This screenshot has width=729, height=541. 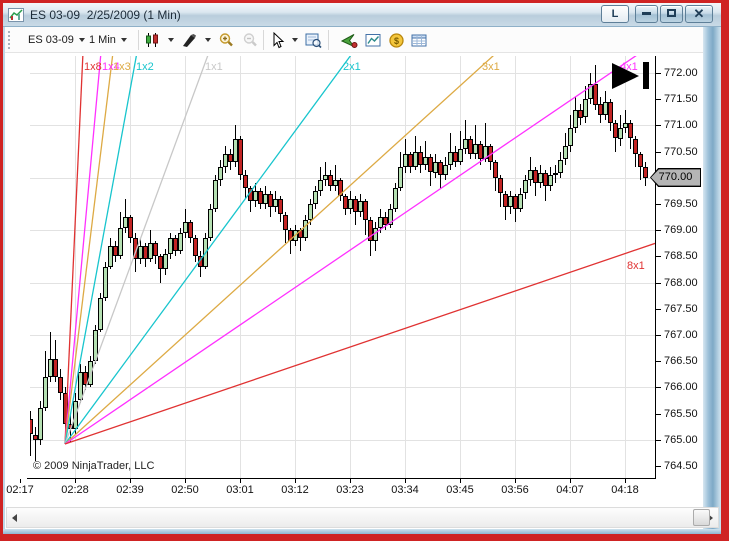 What do you see at coordinates (189, 40) in the screenshot?
I see `drawing-pen-icon` at bounding box center [189, 40].